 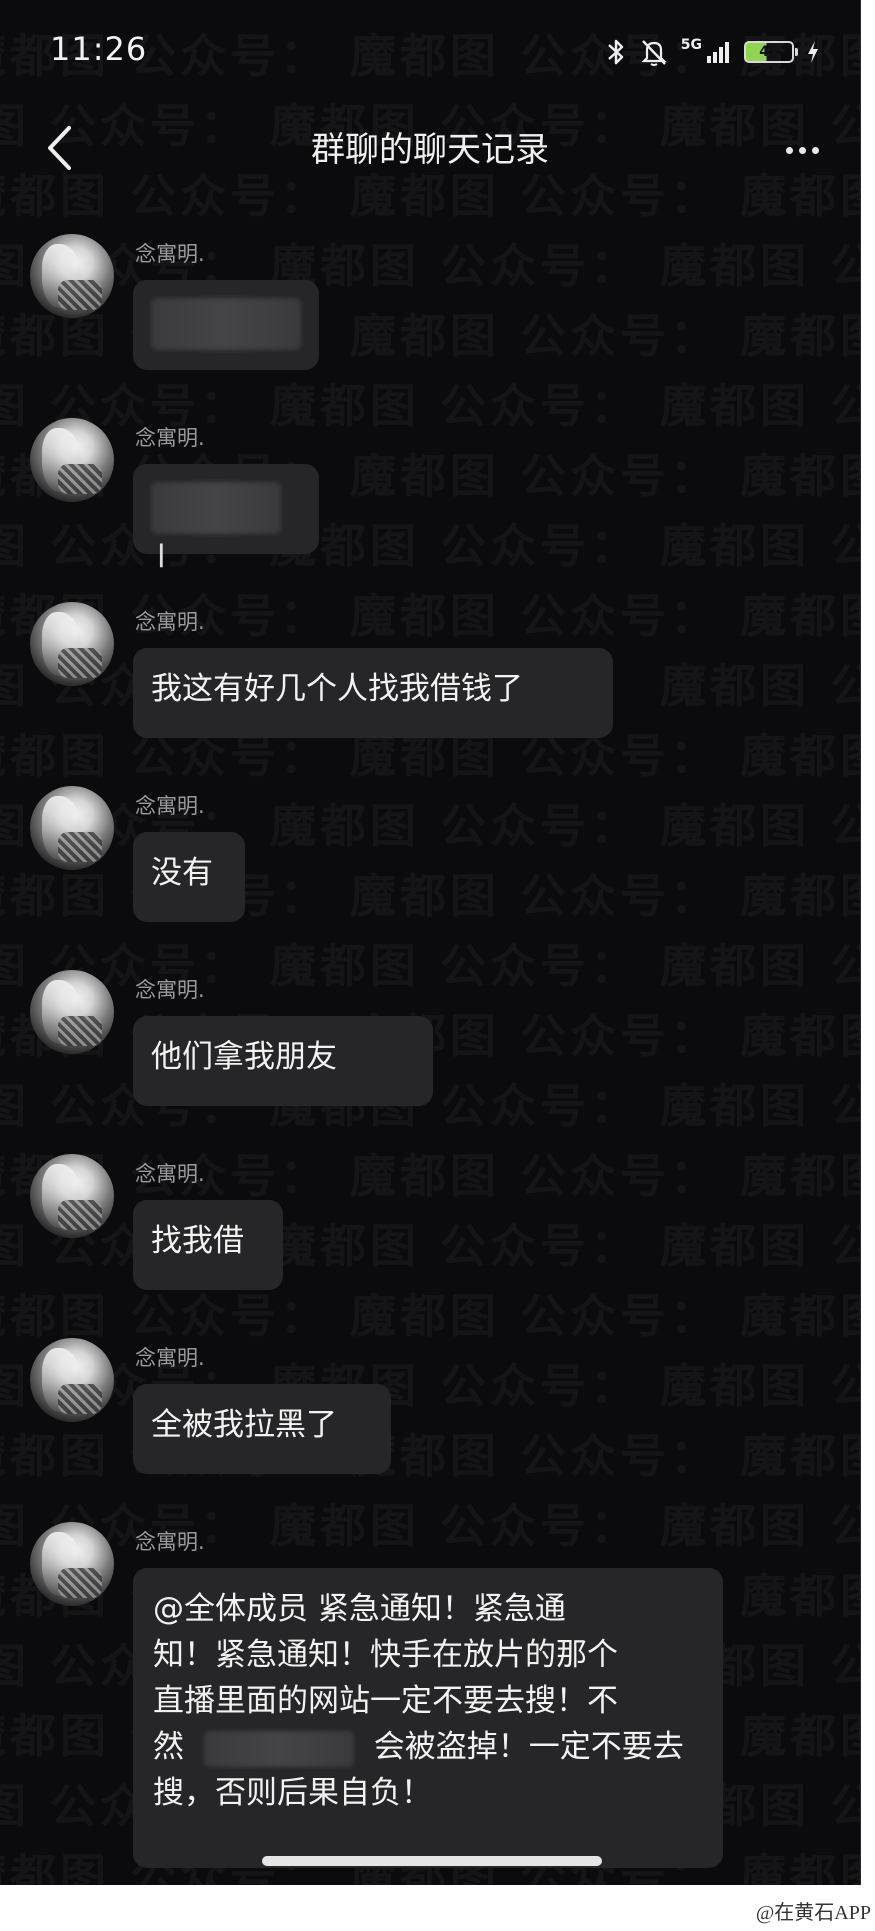 I want to click on message-line: 搜，否则后果自负！, so click(x=292, y=1793).